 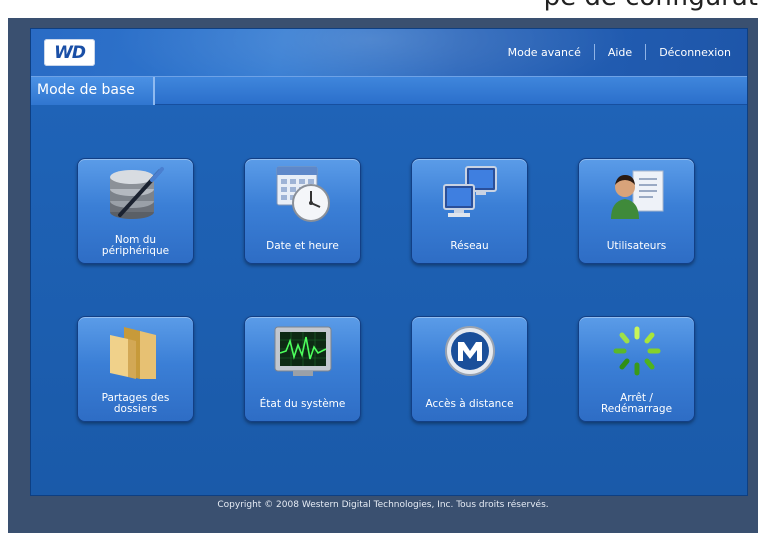 I want to click on wd-logo: WD, so click(x=69, y=52).